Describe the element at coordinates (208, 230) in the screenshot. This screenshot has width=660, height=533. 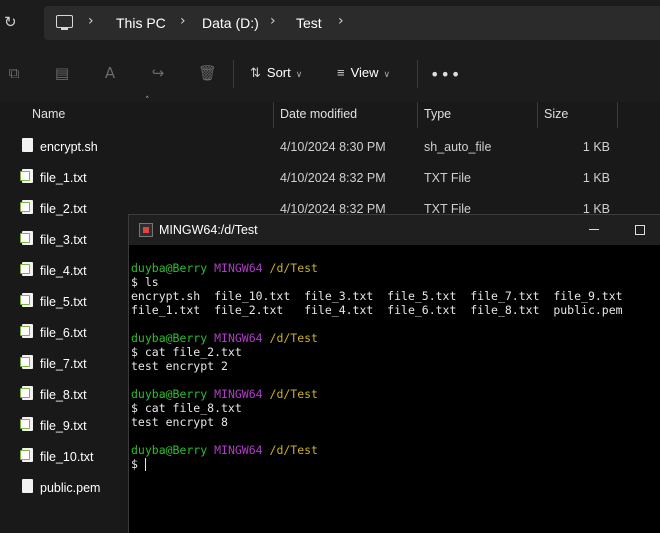
I see `terminal-title: MINGW64:/d/Test` at that location.